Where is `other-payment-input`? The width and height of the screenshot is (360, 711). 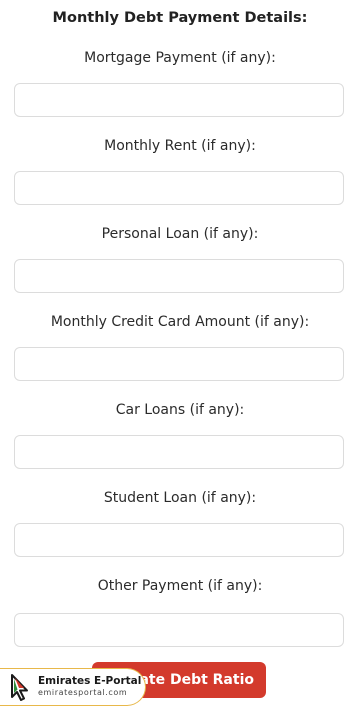 other-payment-input is located at coordinates (179, 630).